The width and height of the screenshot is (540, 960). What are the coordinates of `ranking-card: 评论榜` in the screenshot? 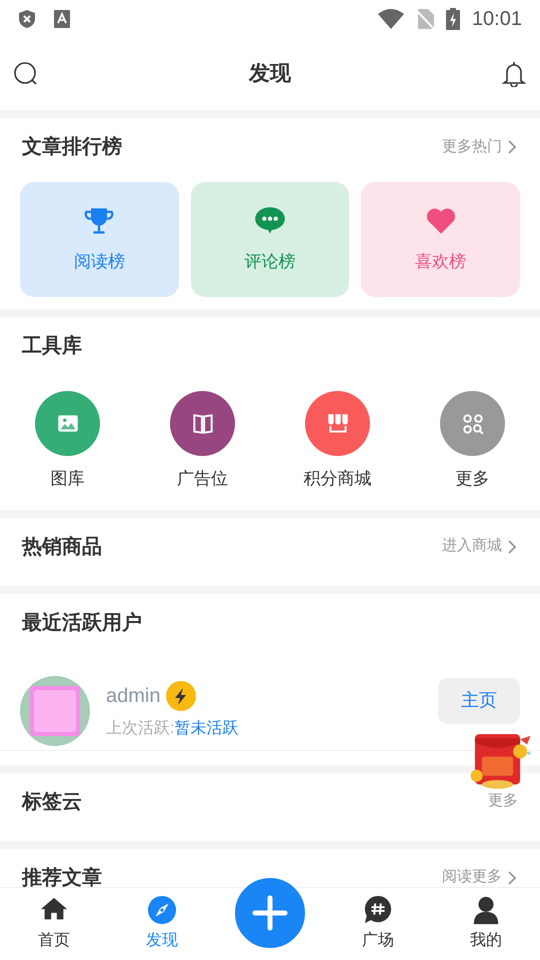 It's located at (270, 239).